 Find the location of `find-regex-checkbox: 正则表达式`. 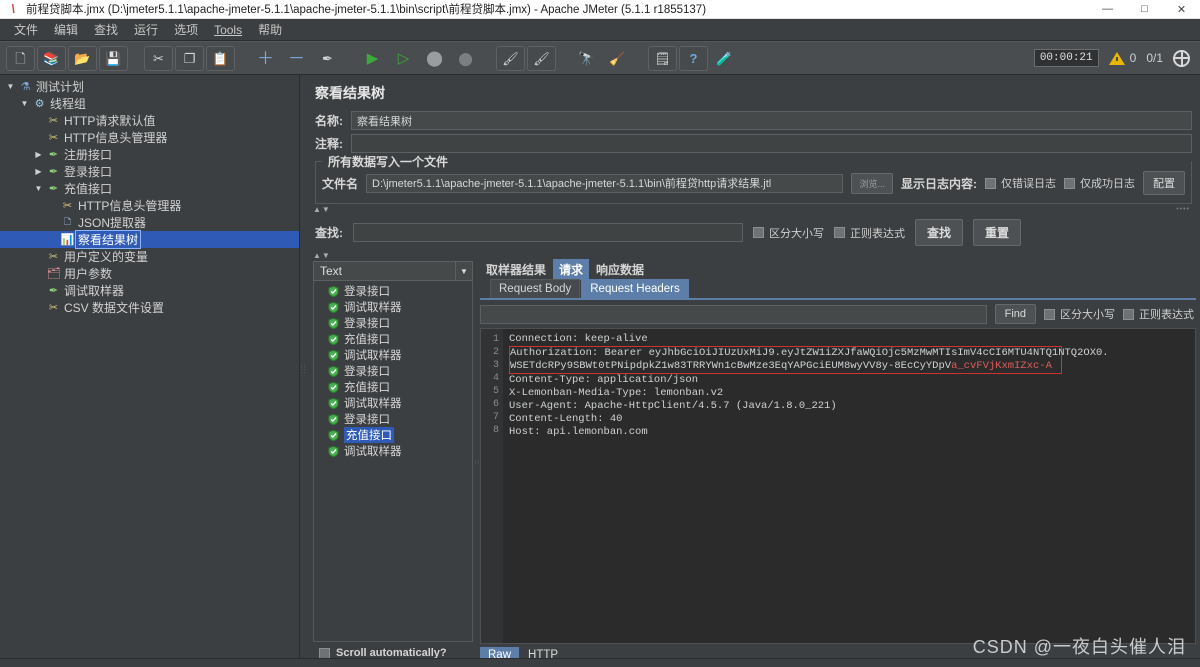

find-regex-checkbox: 正则表达式 is located at coordinates (1158, 314).